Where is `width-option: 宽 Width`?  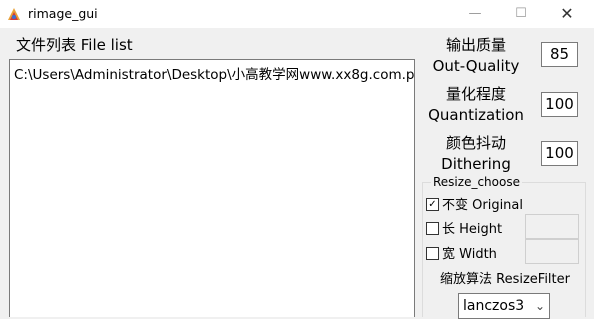
width-option: 宽 Width is located at coordinates (461, 252).